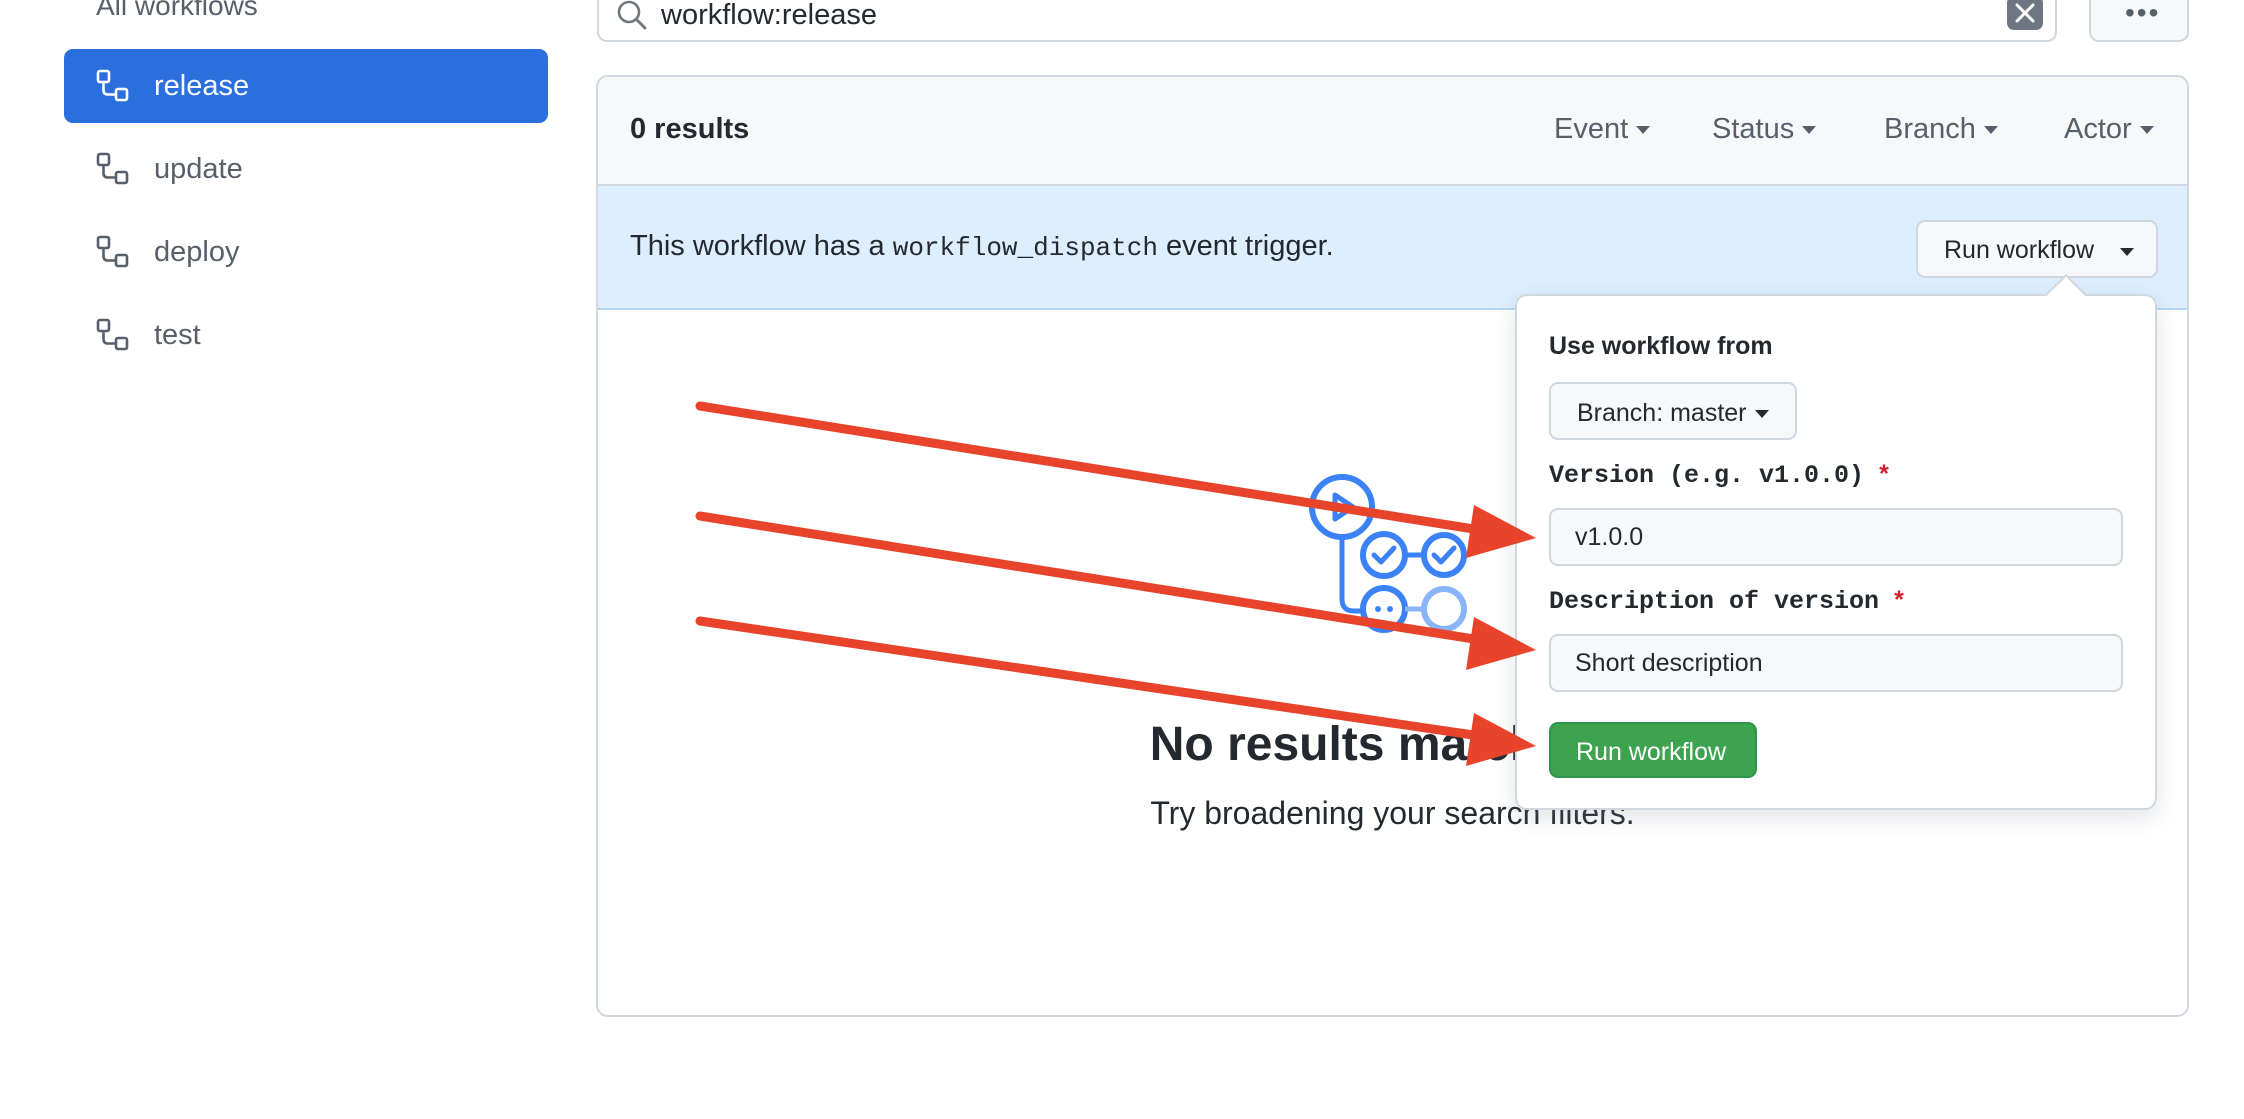  What do you see at coordinates (2037, 249) in the screenshot?
I see `run-workflow-dropdown-button: Run workflow` at bounding box center [2037, 249].